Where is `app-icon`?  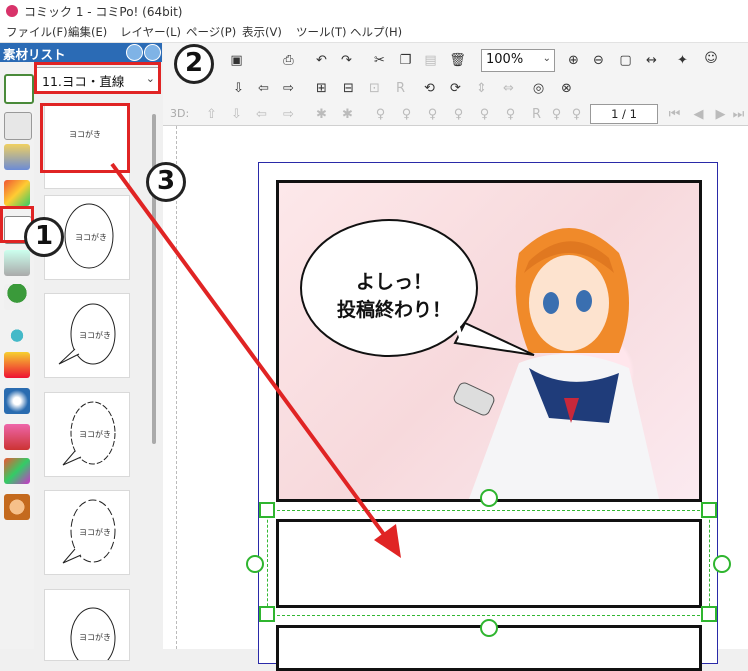
app-icon is located at coordinates (12, 11).